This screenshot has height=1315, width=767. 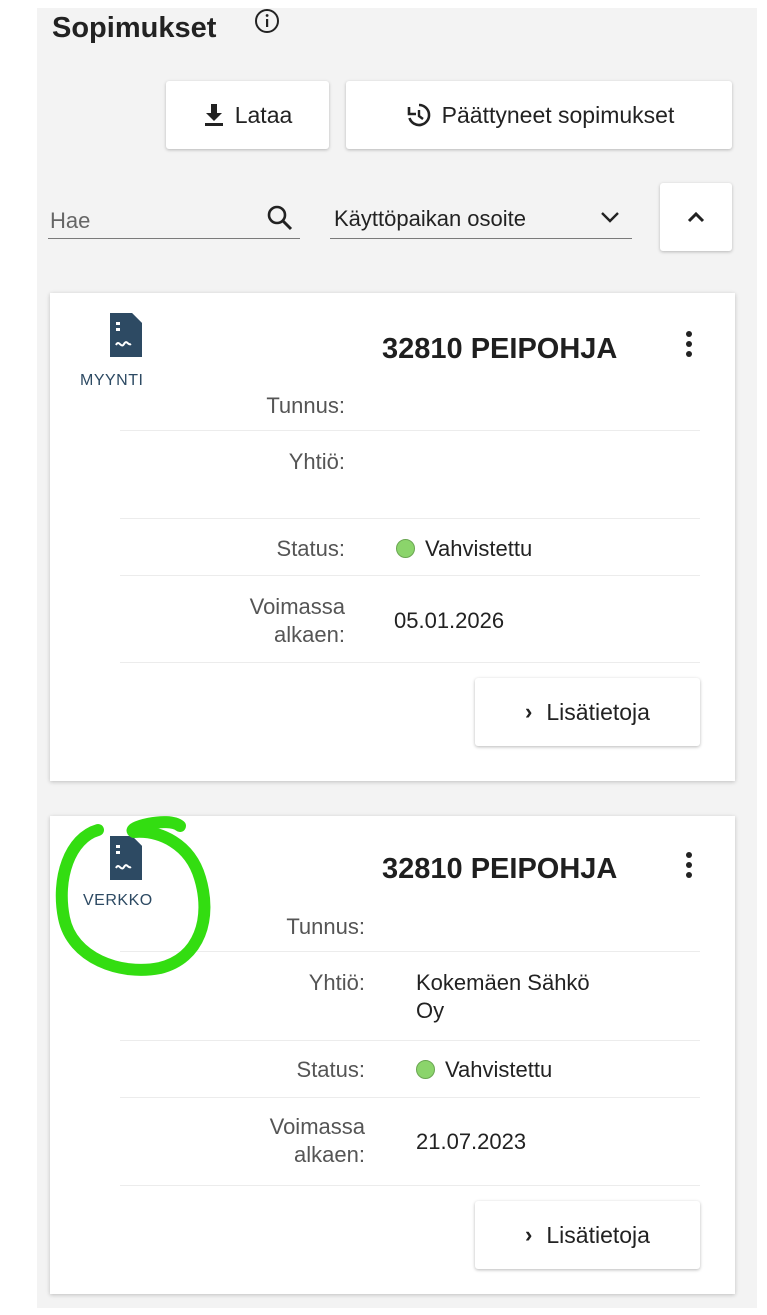 I want to click on search-placeholder: Hae, so click(x=70, y=220).